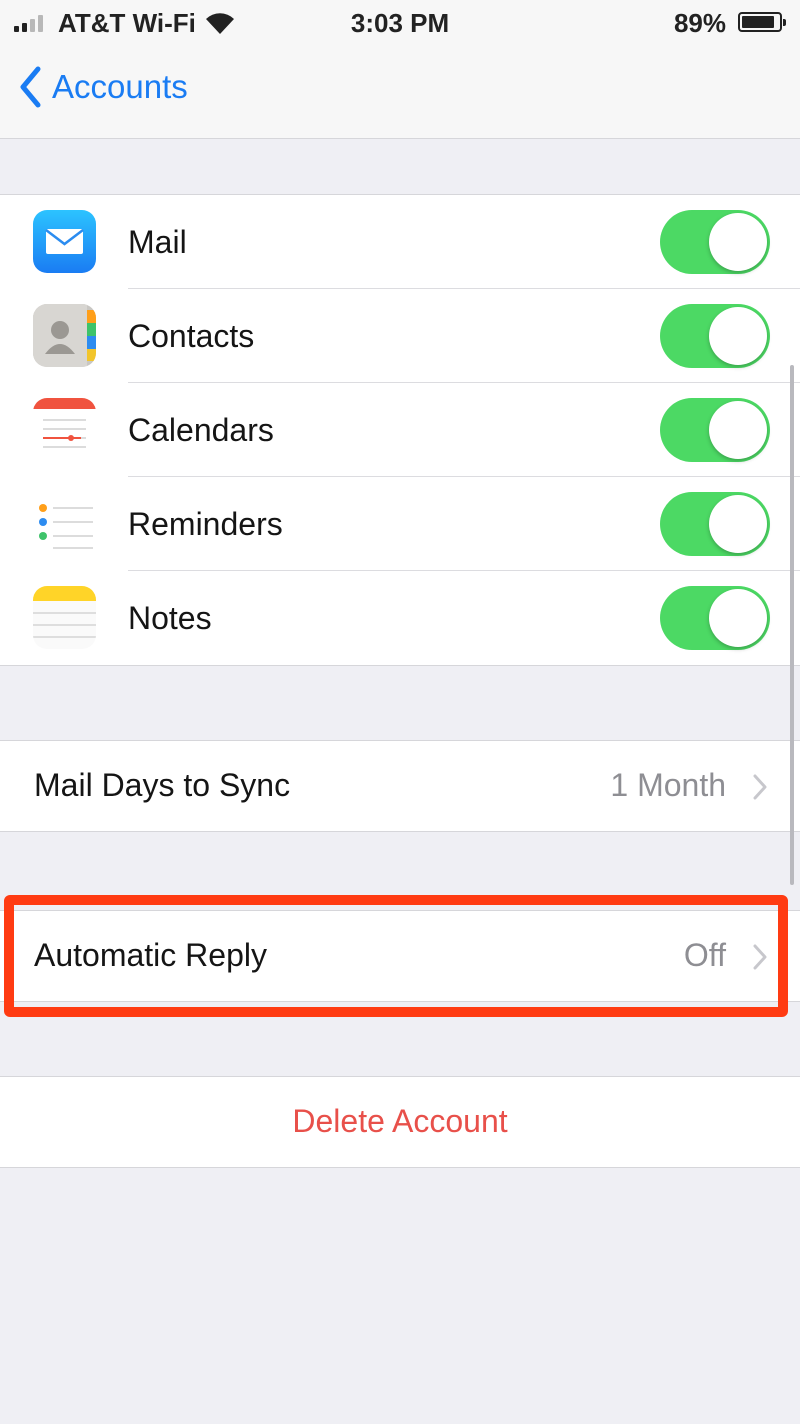 The image size is (800, 1424). I want to click on notes-toggle, so click(715, 618).